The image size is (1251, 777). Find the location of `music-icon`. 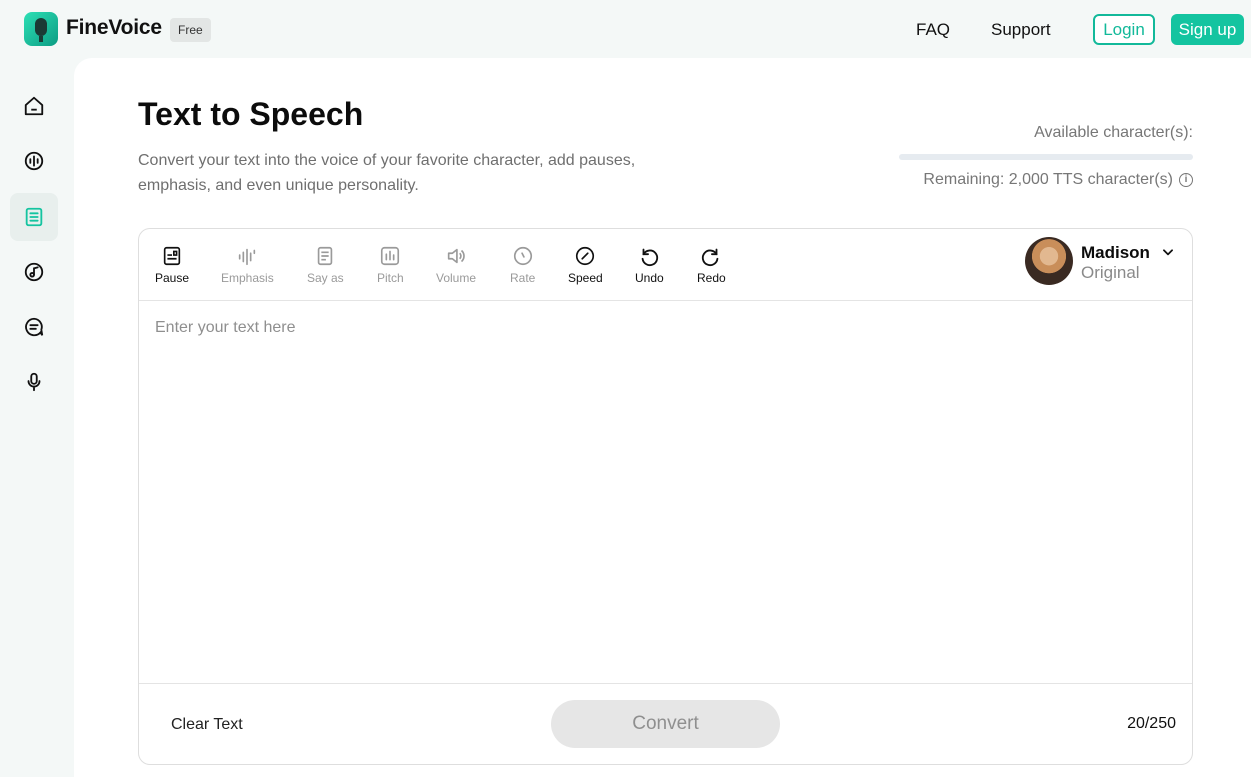

music-icon is located at coordinates (34, 272).